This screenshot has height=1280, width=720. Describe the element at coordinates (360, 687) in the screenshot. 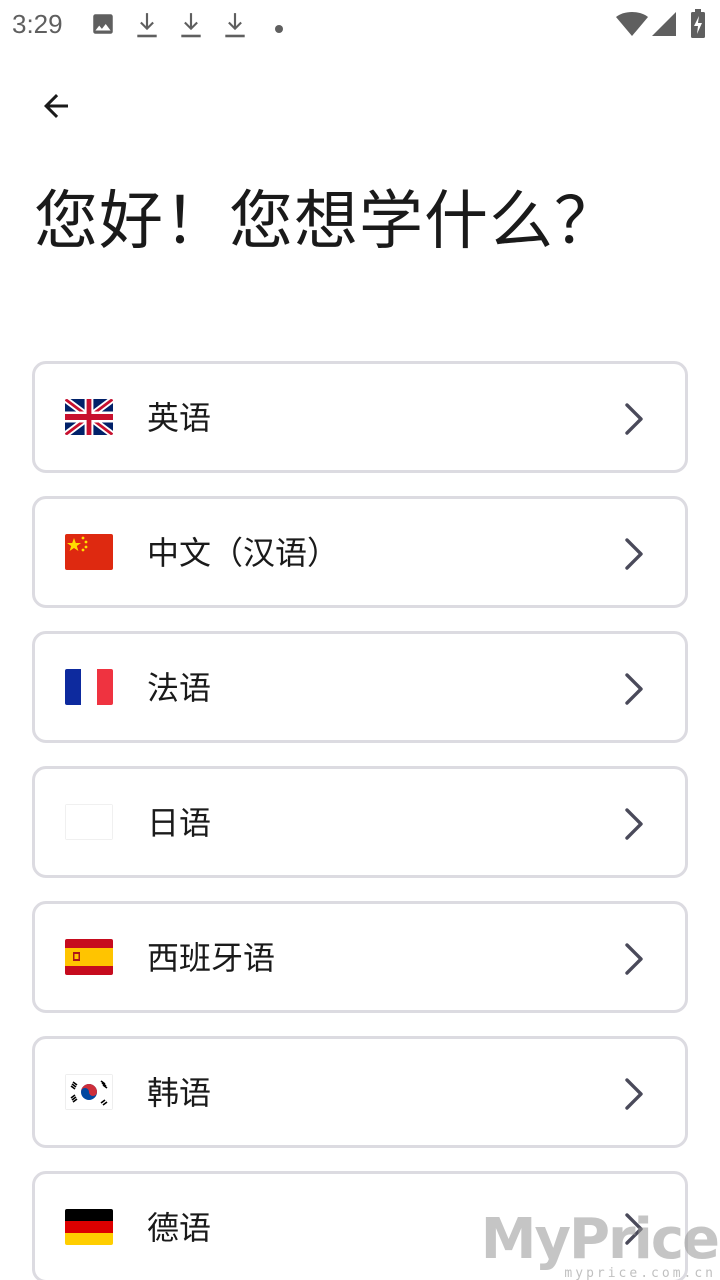

I see `language-item-french: 法语` at that location.